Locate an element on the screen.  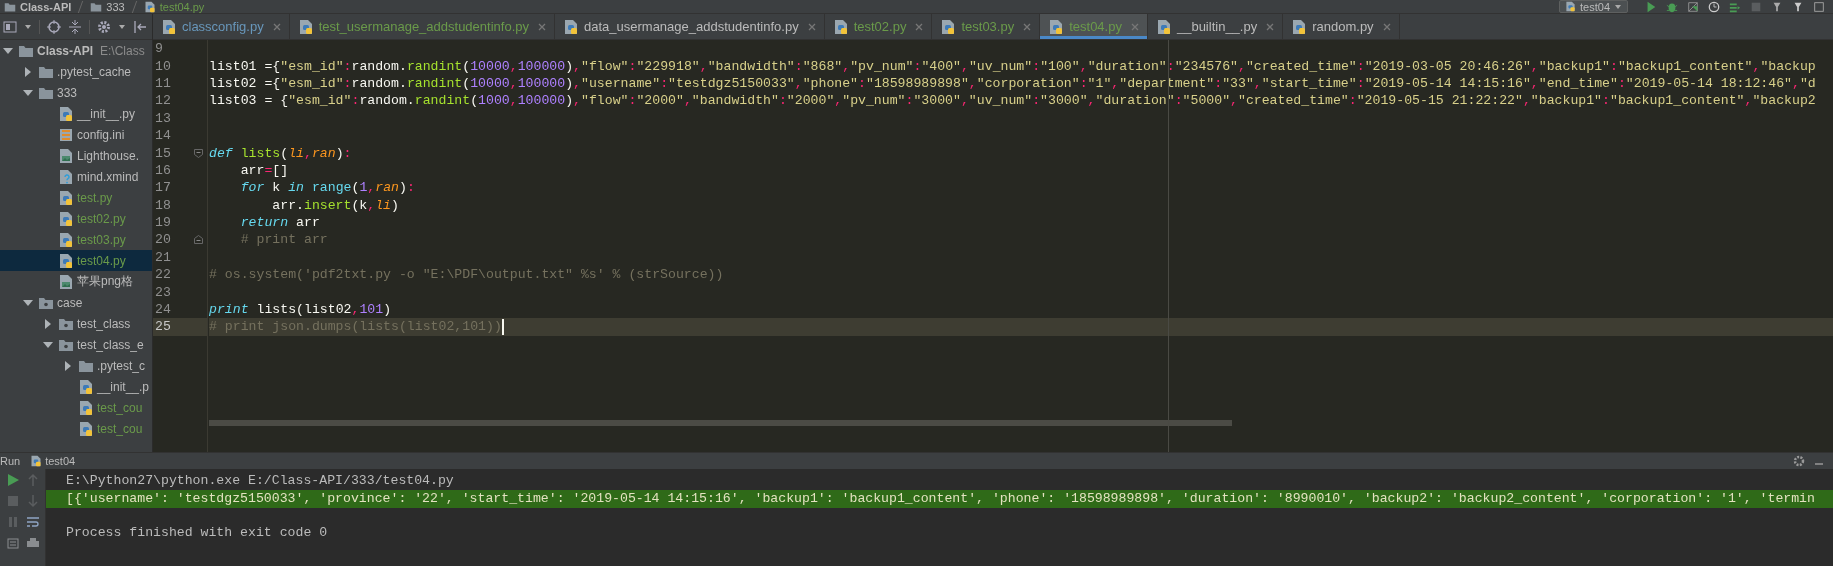
line-number: 9 is located at coordinates (159, 49).